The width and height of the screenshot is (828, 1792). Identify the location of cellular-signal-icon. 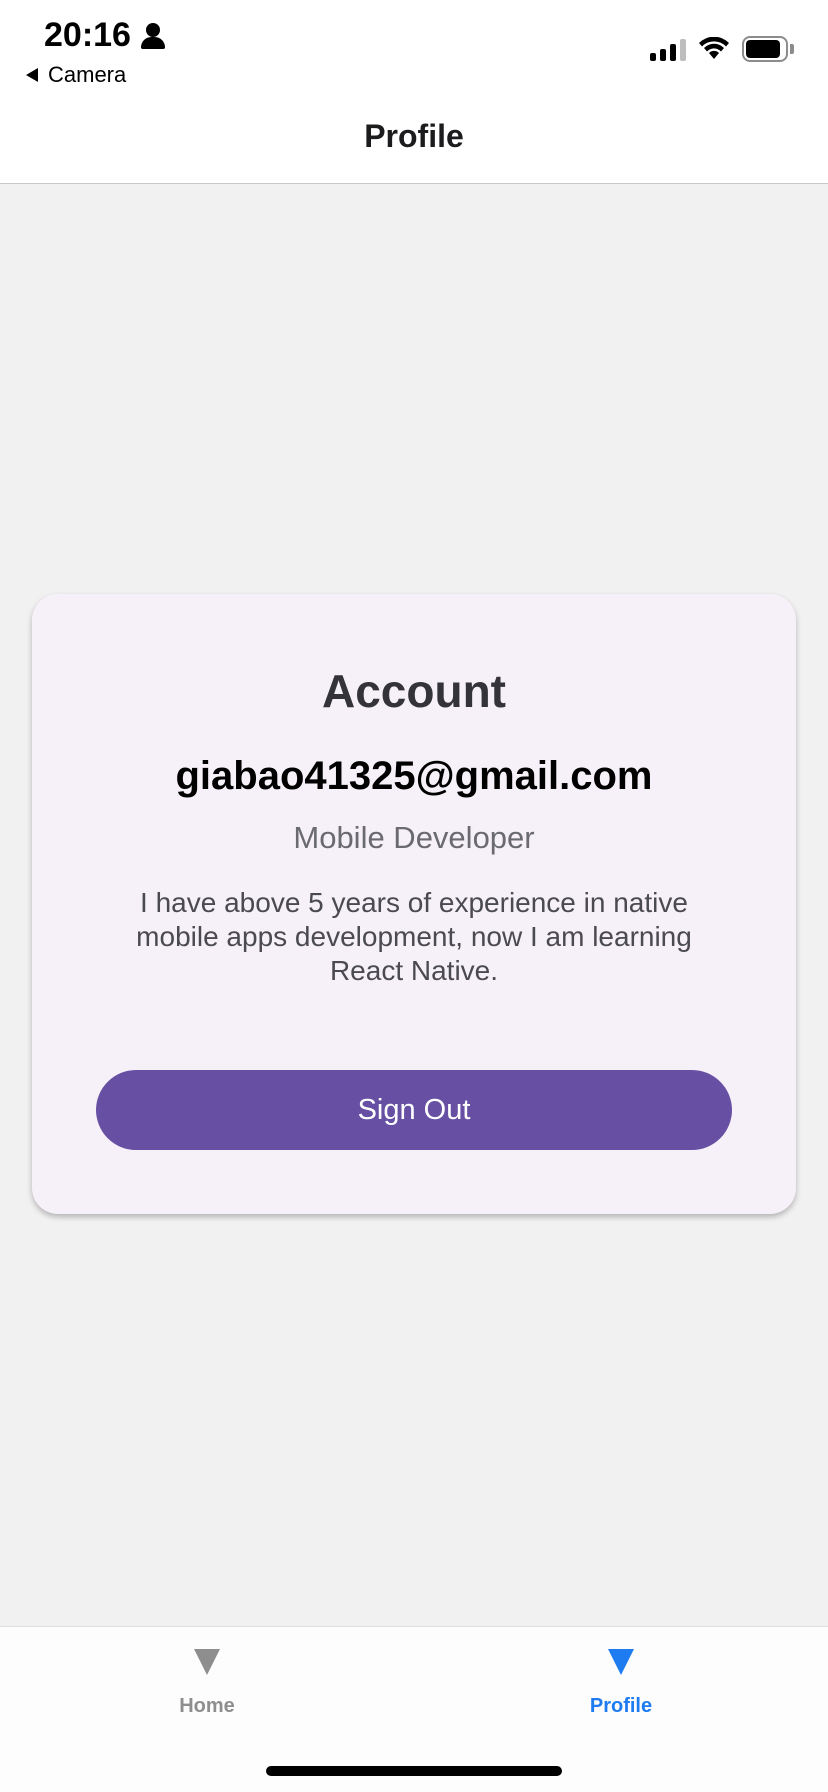
(668, 49).